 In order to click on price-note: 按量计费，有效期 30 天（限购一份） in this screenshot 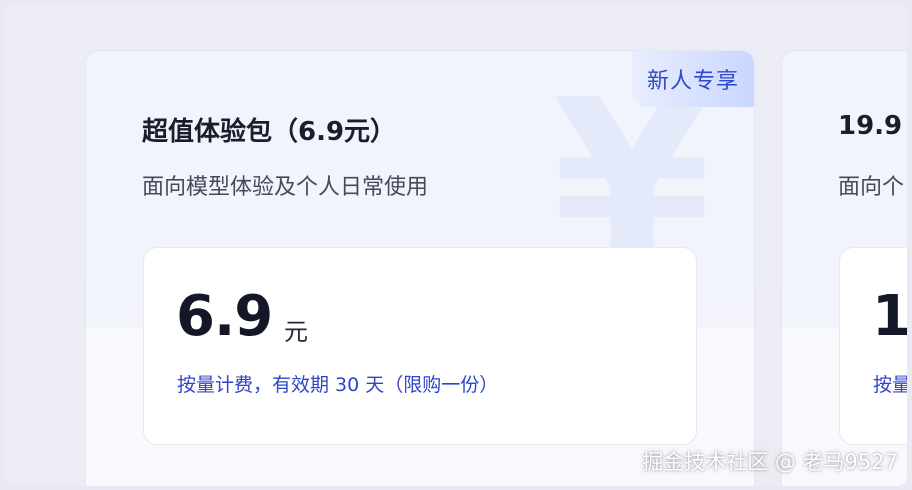, I will do `click(338, 385)`.